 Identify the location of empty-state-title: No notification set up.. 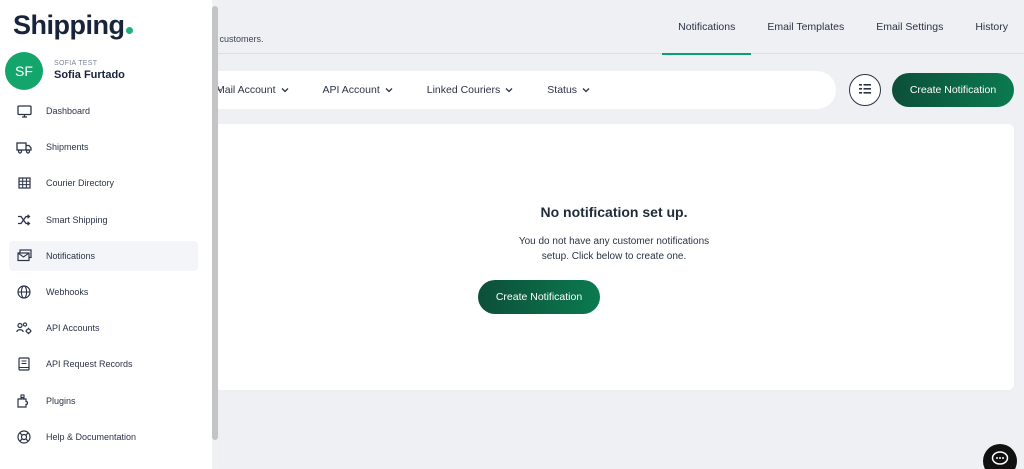
(614, 212).